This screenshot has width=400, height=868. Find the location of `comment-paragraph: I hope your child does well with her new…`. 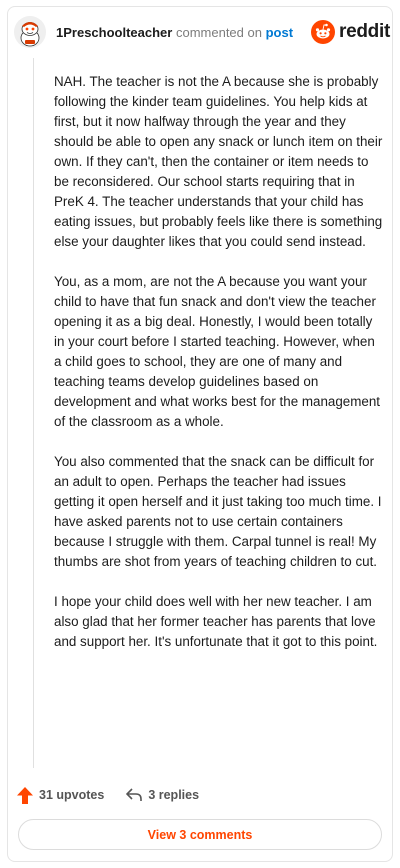

comment-paragraph: I hope your child does well with her new… is located at coordinates (216, 621).